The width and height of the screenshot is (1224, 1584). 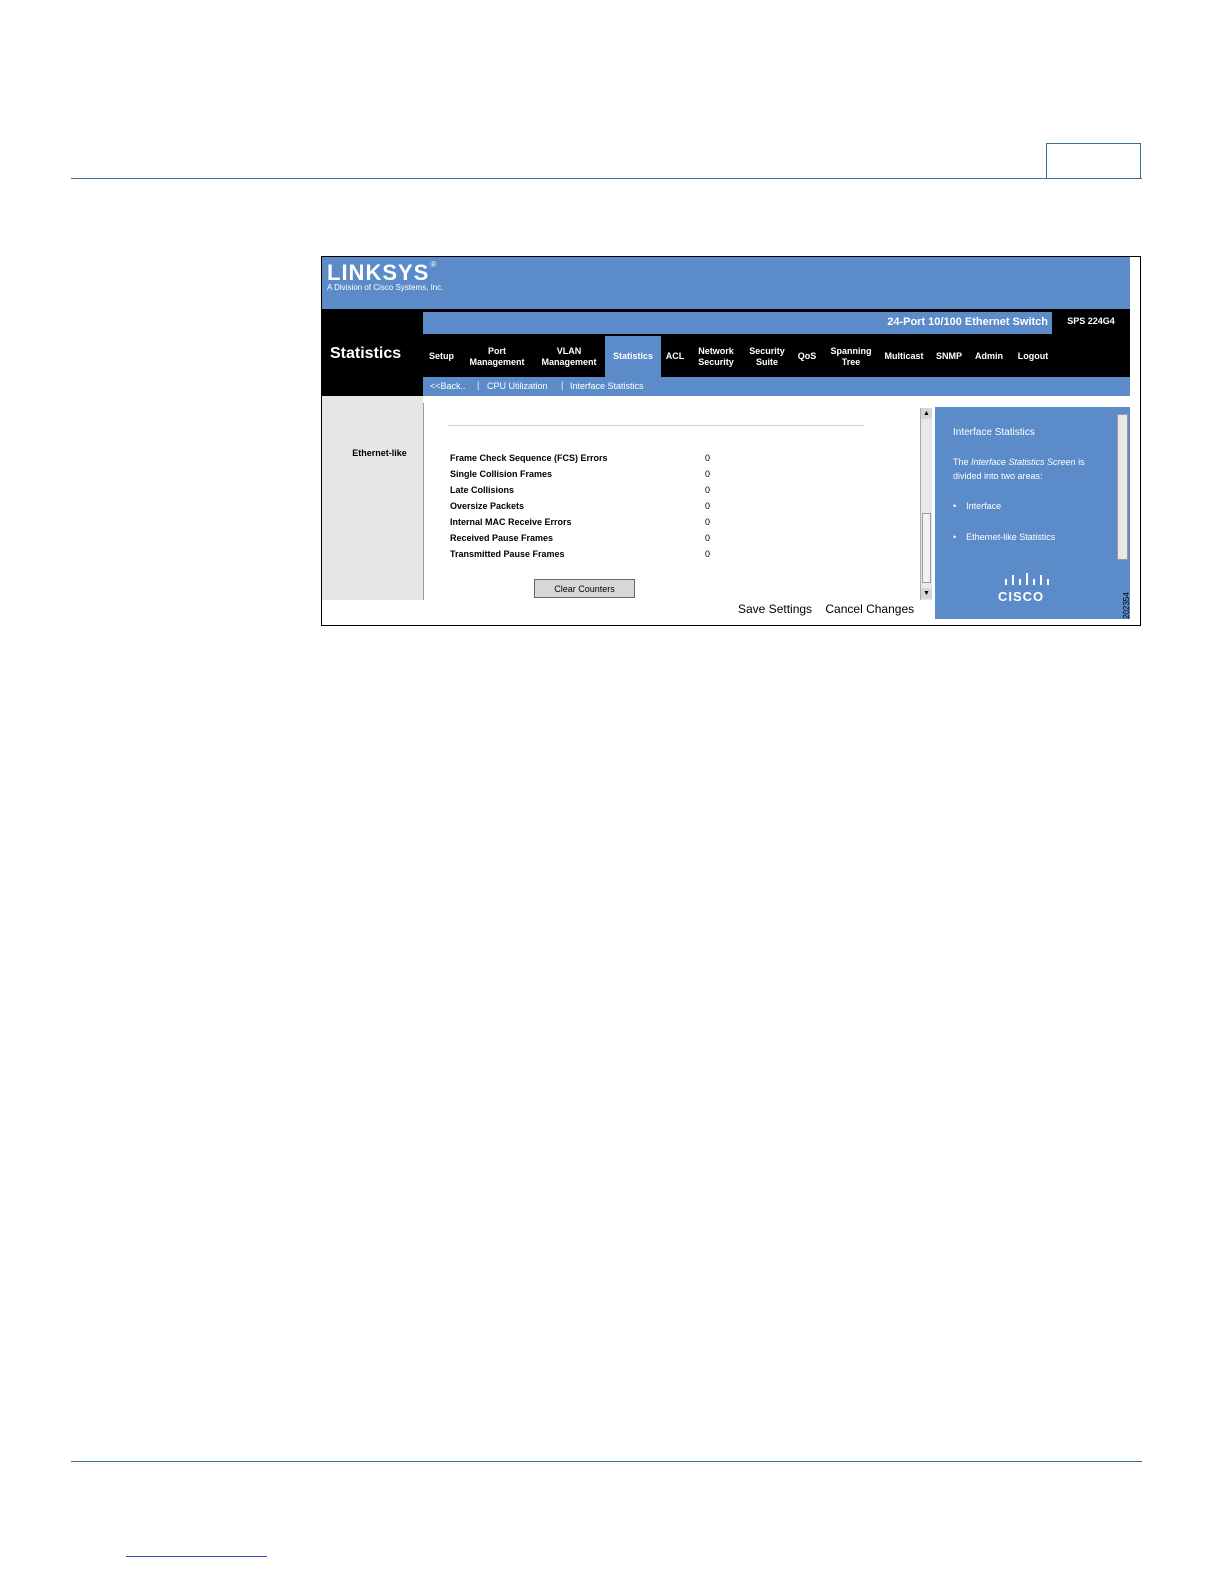 What do you see at coordinates (379, 453) in the screenshot?
I see `section-label-ethernet-like: Ethernet-like` at bounding box center [379, 453].